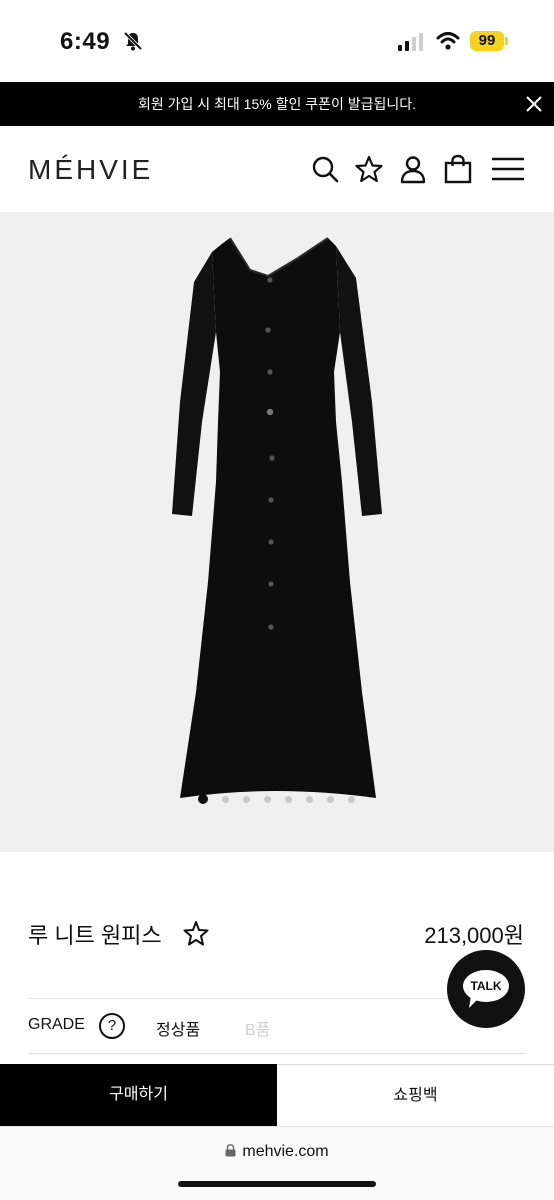 The height and width of the screenshot is (1200, 554). Describe the element at coordinates (413, 169) in the screenshot. I see `user-icon` at that location.